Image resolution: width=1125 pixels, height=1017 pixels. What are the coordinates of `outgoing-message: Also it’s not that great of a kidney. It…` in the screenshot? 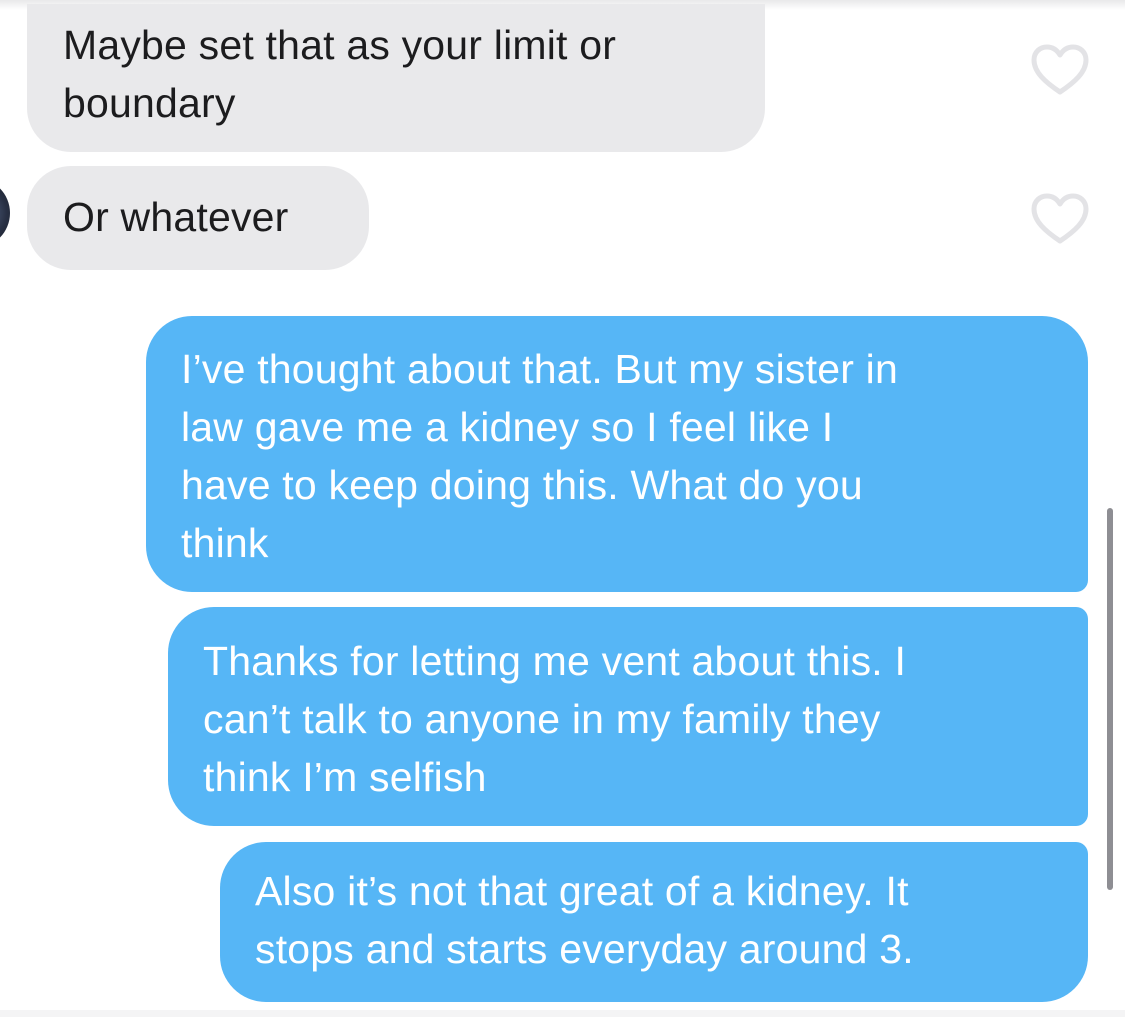 It's located at (654, 922).